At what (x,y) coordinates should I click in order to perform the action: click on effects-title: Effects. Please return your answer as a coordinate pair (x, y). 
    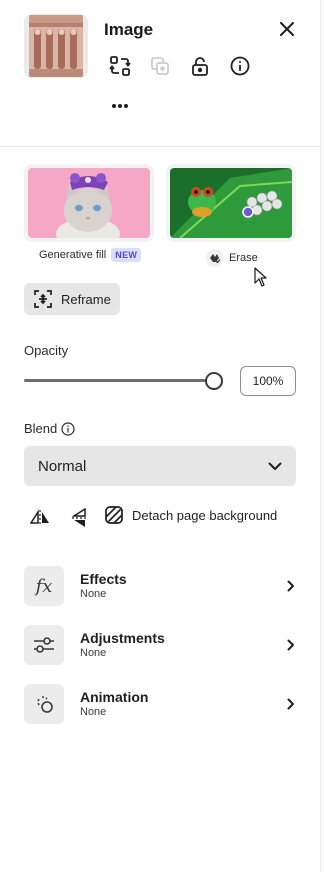
    Looking at the image, I should click on (103, 579).